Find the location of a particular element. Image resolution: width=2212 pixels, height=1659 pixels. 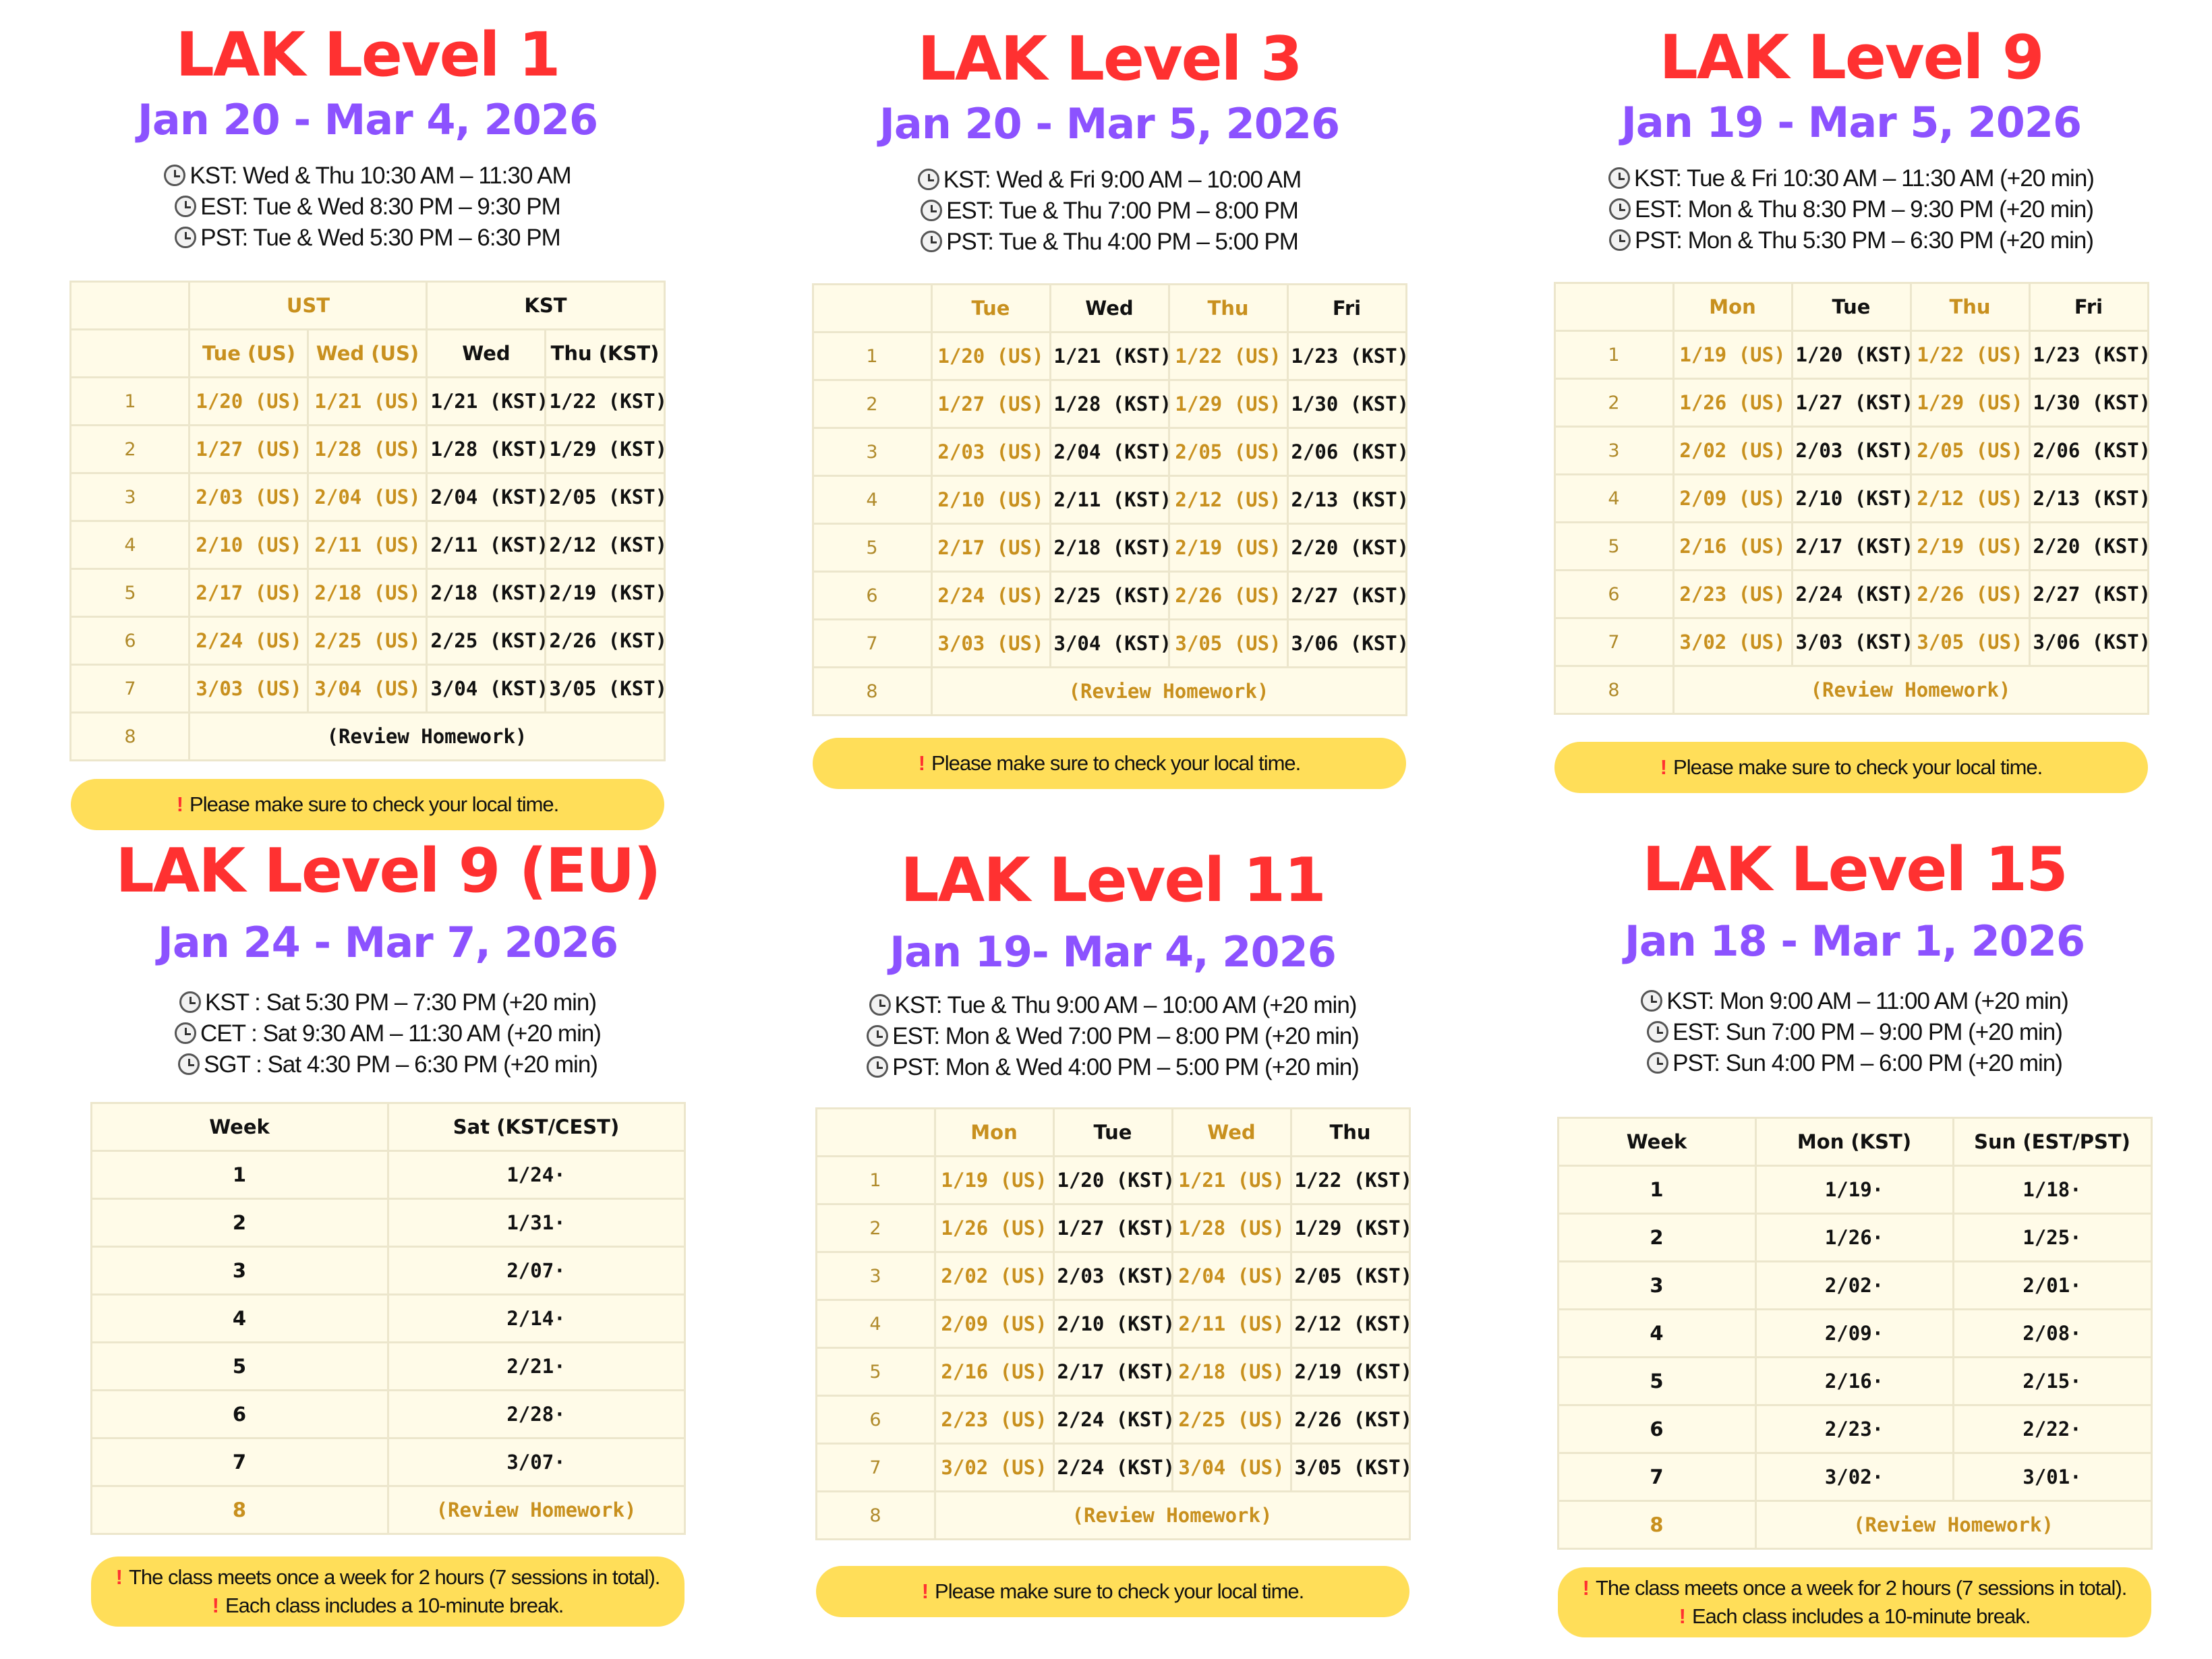

table-row: 4 2/09· 2/08· is located at coordinates (1854, 1333).